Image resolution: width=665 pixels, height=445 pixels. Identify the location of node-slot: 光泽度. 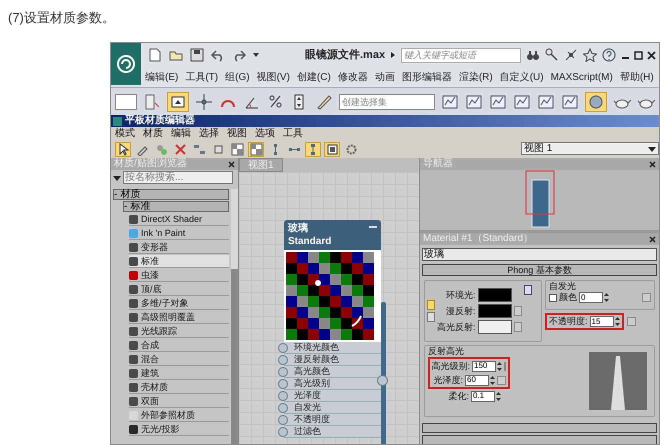
(332, 396).